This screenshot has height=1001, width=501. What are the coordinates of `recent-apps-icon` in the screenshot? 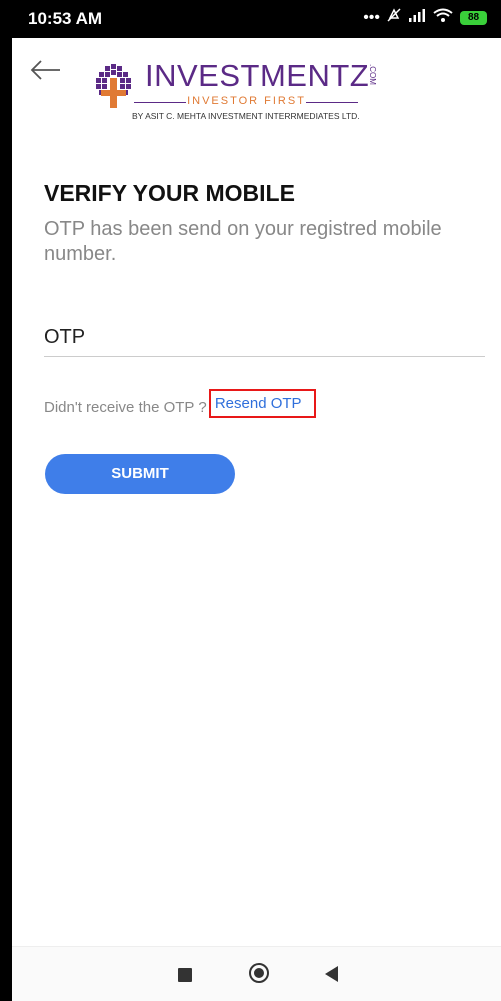 It's located at (185, 975).